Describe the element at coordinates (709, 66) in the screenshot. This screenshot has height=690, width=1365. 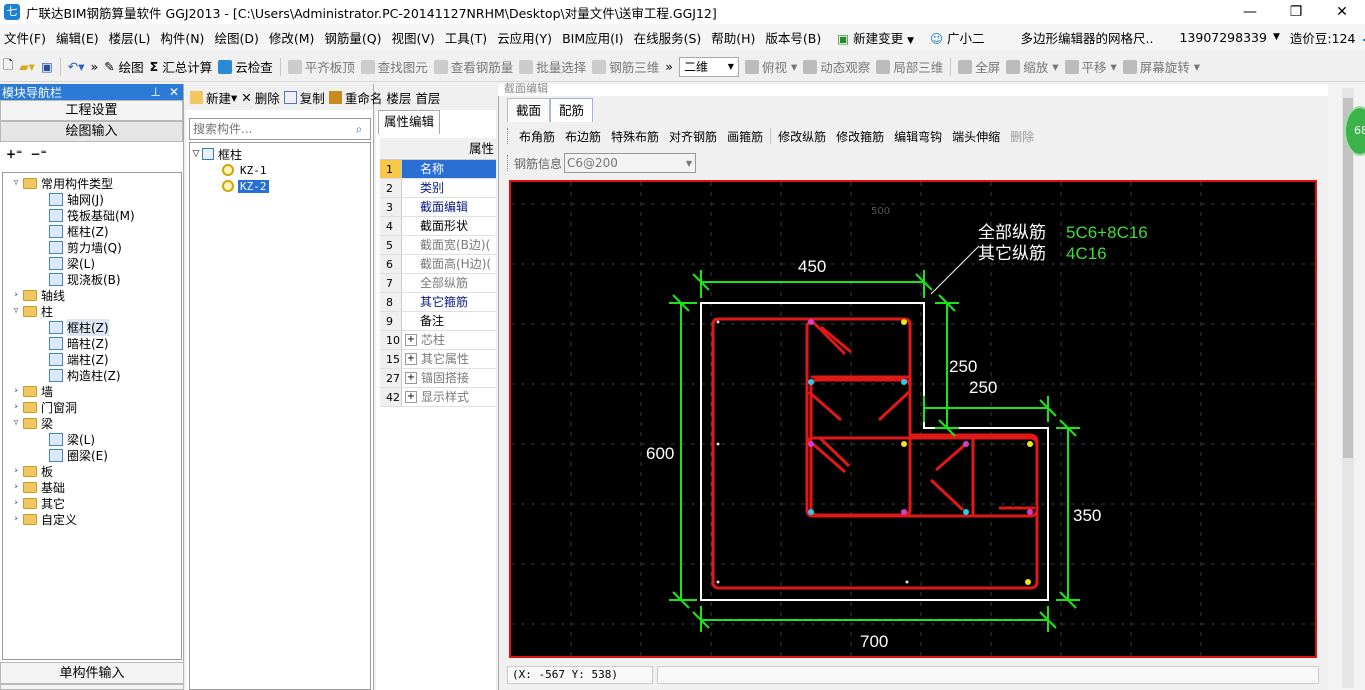
I see `view-mode-select: 二维 ▼` at that location.